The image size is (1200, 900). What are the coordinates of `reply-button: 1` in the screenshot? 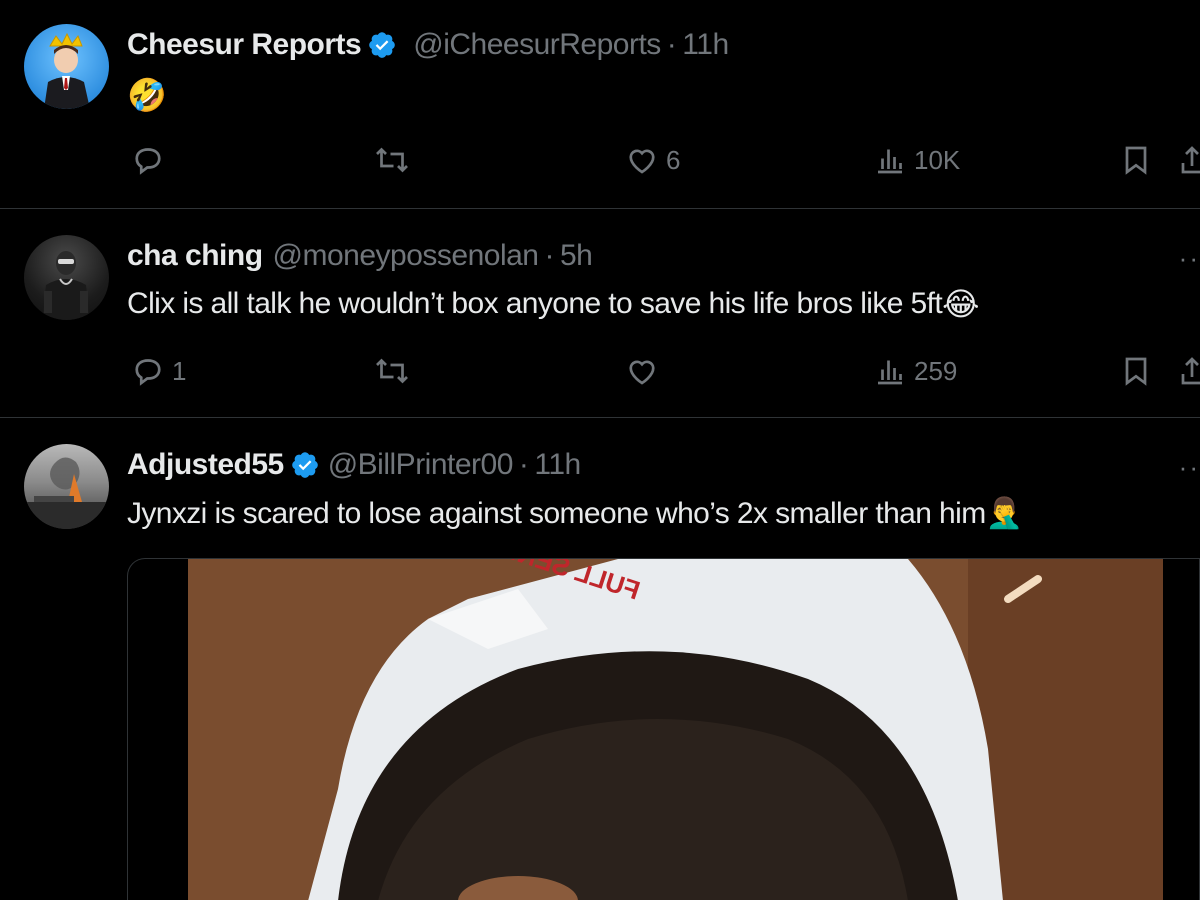 It's located at (158, 371).